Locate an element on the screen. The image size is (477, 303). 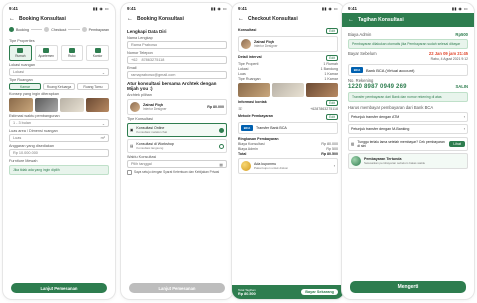
house-icon is located at coordinates (20, 50).